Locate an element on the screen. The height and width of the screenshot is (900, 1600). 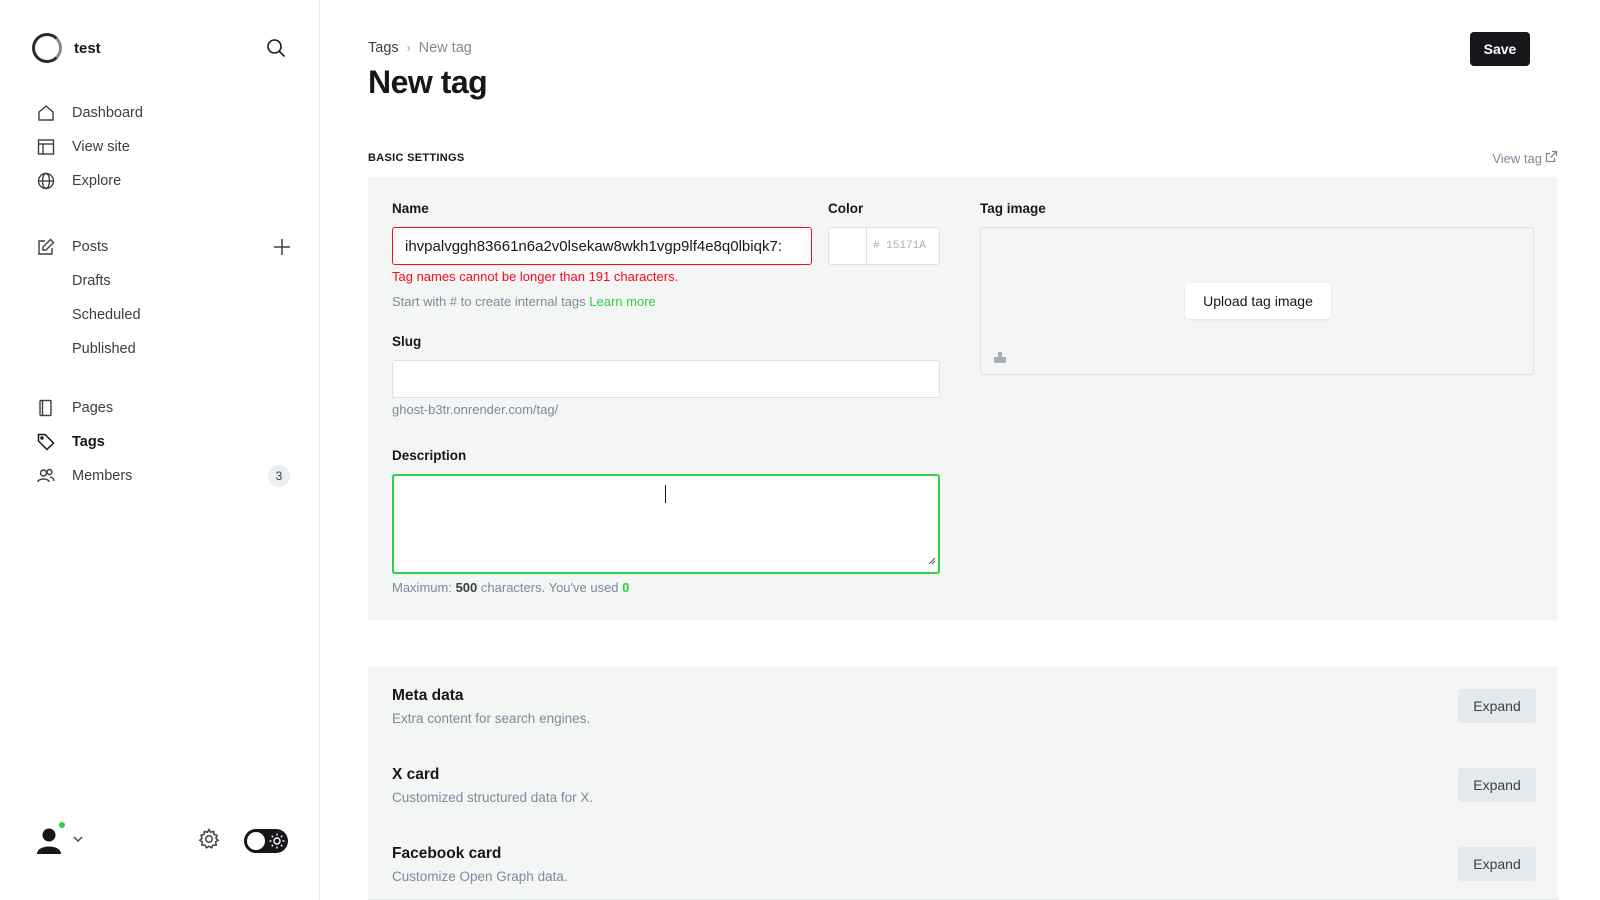
view-tag-label: View tag is located at coordinates (1517, 158).